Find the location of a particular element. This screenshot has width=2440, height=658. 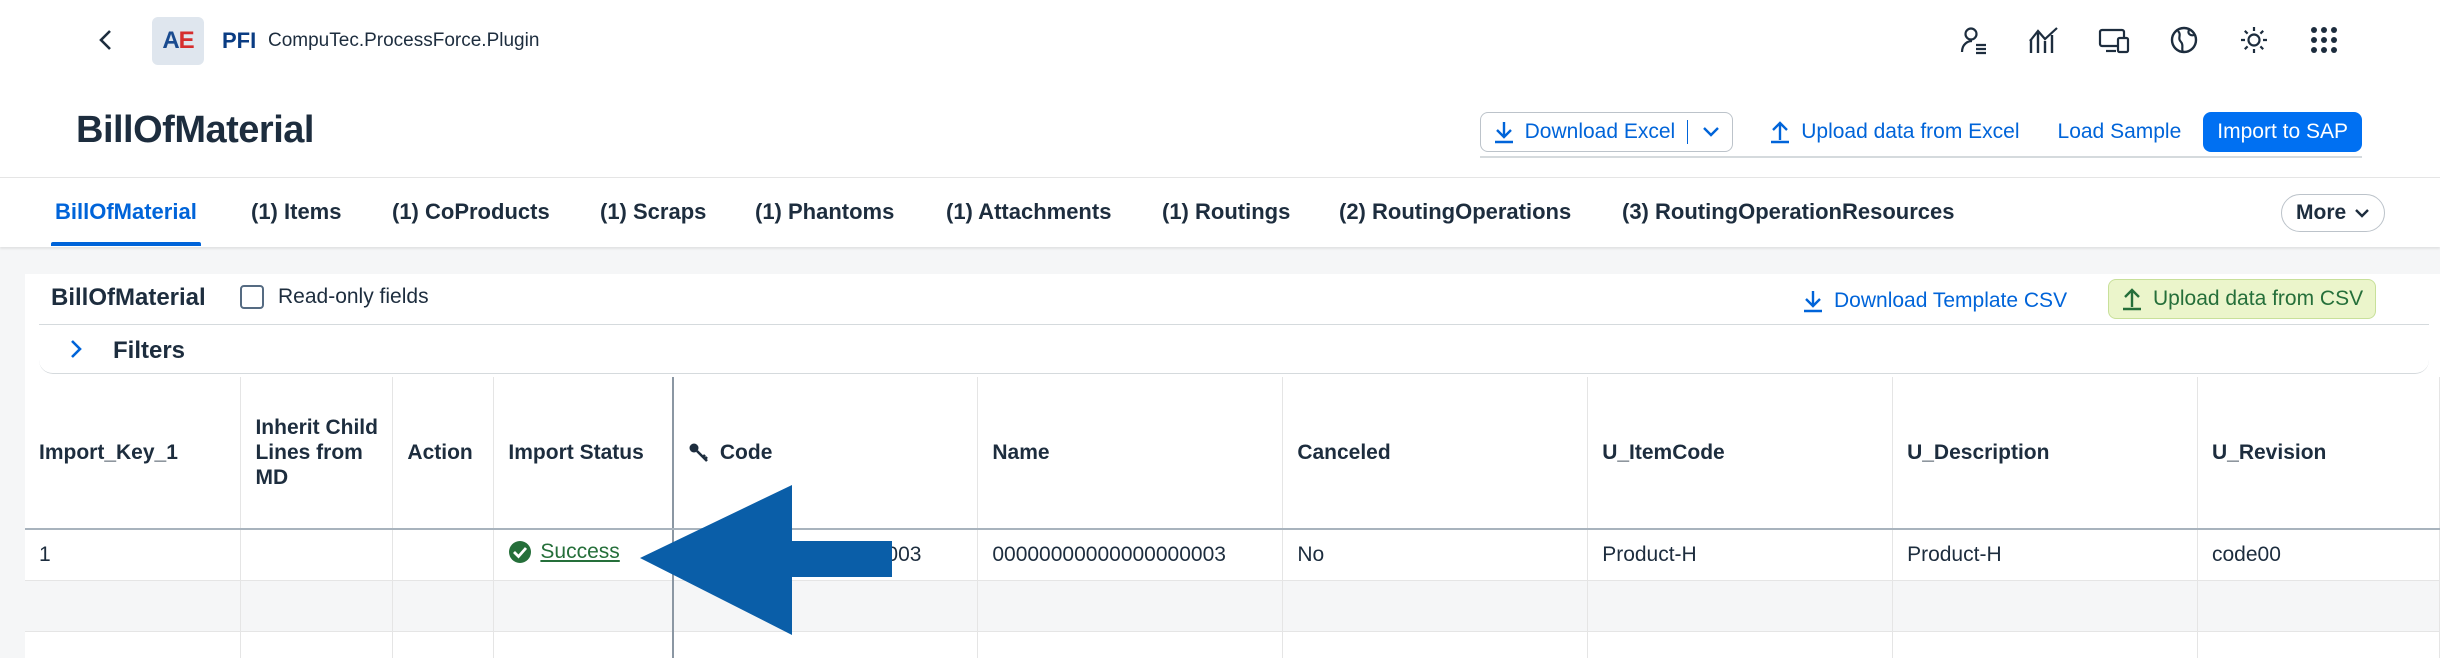

cell-canceled: No is located at coordinates (1435, 555).